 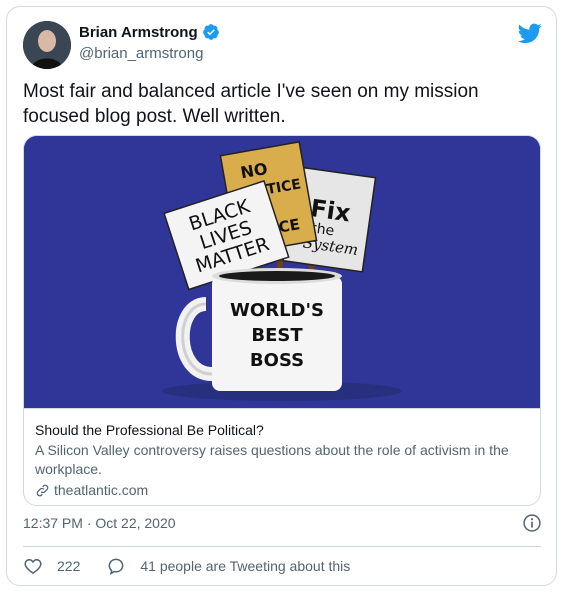 What do you see at coordinates (149, 430) in the screenshot?
I see `article-title: Should the Professional Be Political?` at bounding box center [149, 430].